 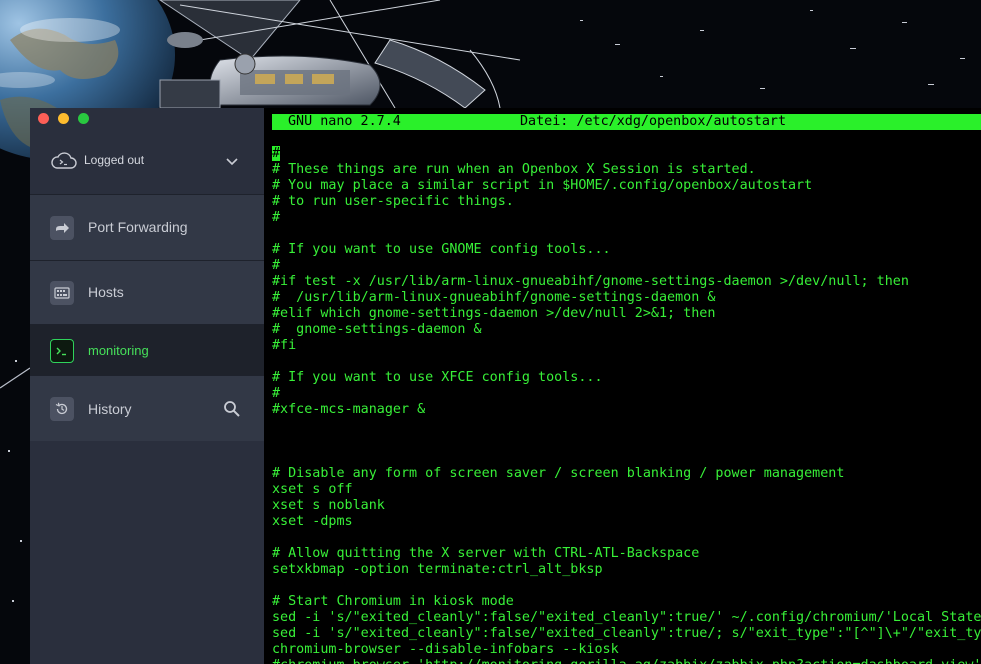 What do you see at coordinates (232, 163) in the screenshot?
I see `chevron-down-icon` at bounding box center [232, 163].